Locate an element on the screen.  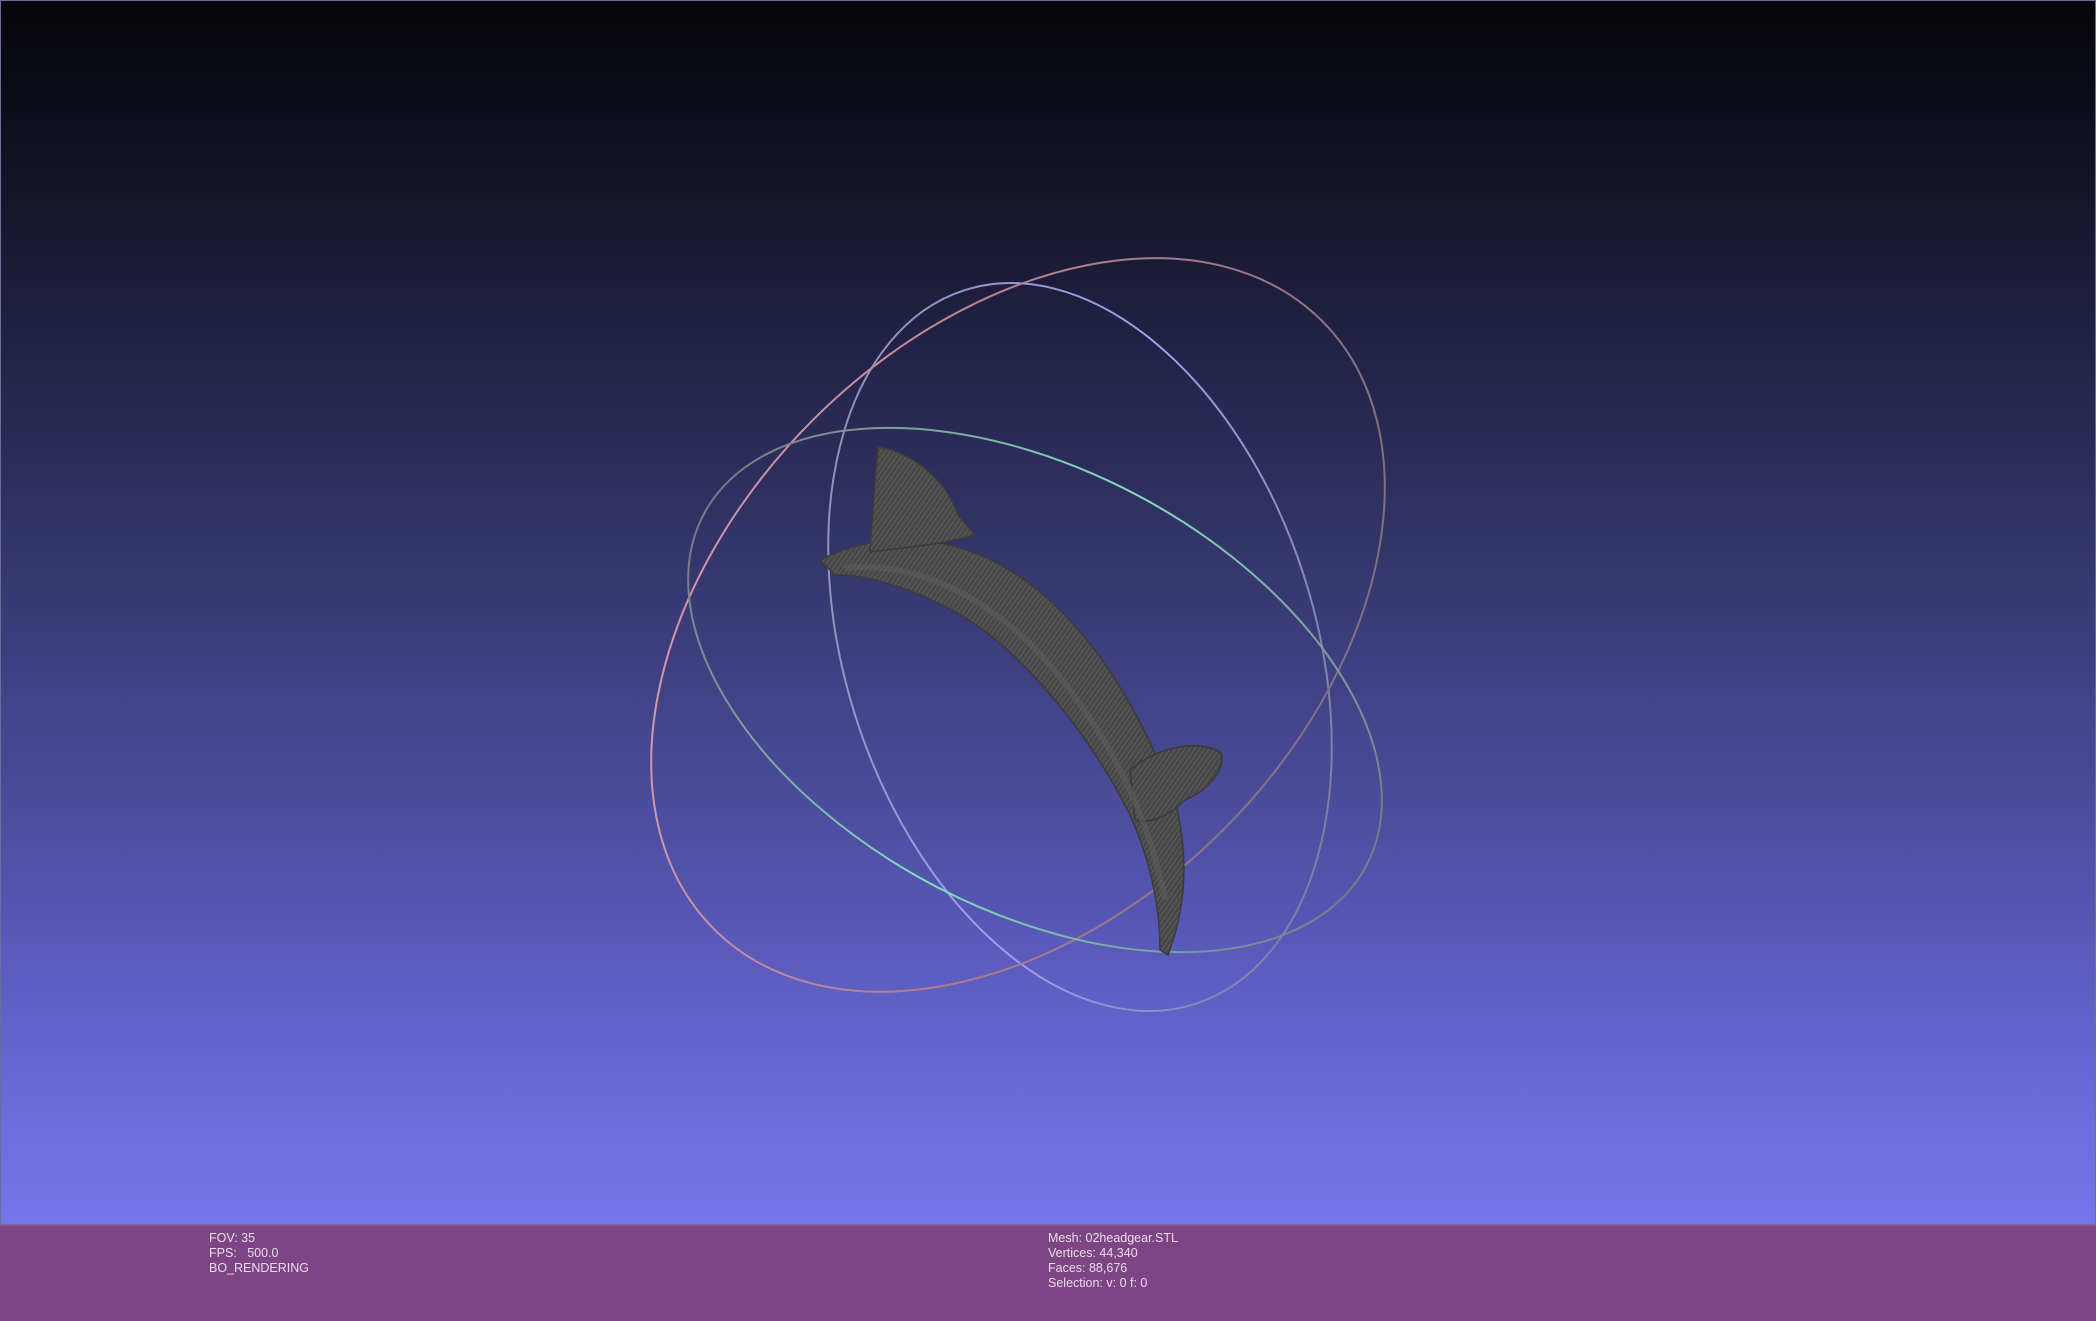
fps-label: FPS: 500.0 is located at coordinates (244, 1253).